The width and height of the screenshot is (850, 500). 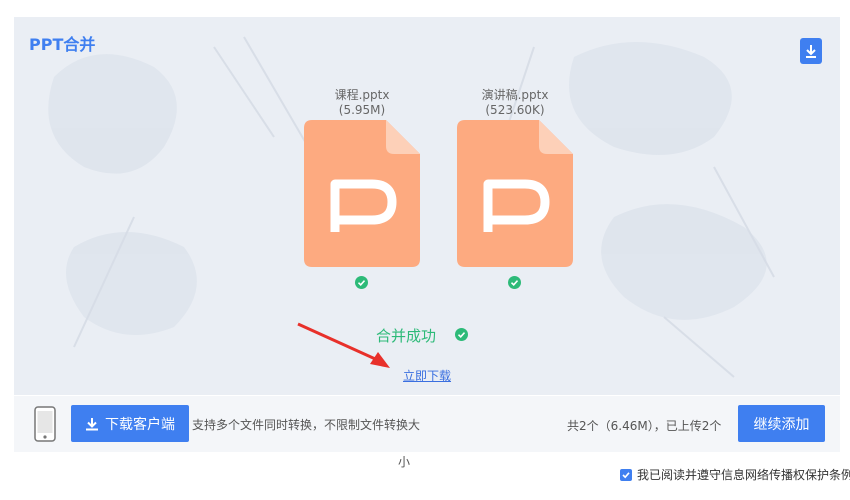 What do you see at coordinates (743, 475) in the screenshot?
I see `agreement-text: 我已阅读并遵守信息网络传播权保护条例` at bounding box center [743, 475].